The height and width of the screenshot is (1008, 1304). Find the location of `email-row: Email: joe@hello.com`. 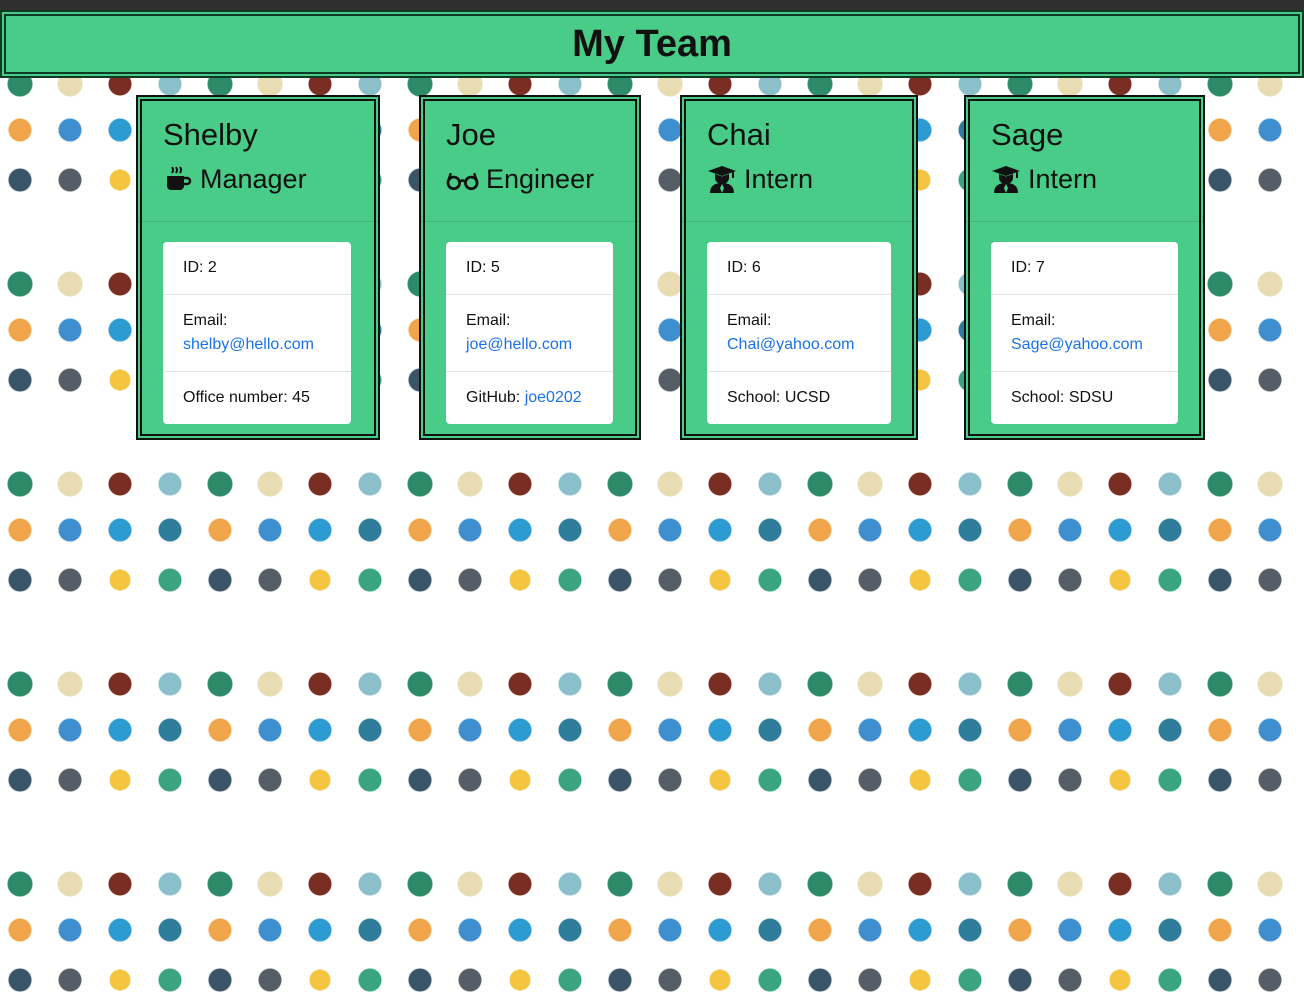

email-row: Email: joe@hello.com is located at coordinates (529, 333).